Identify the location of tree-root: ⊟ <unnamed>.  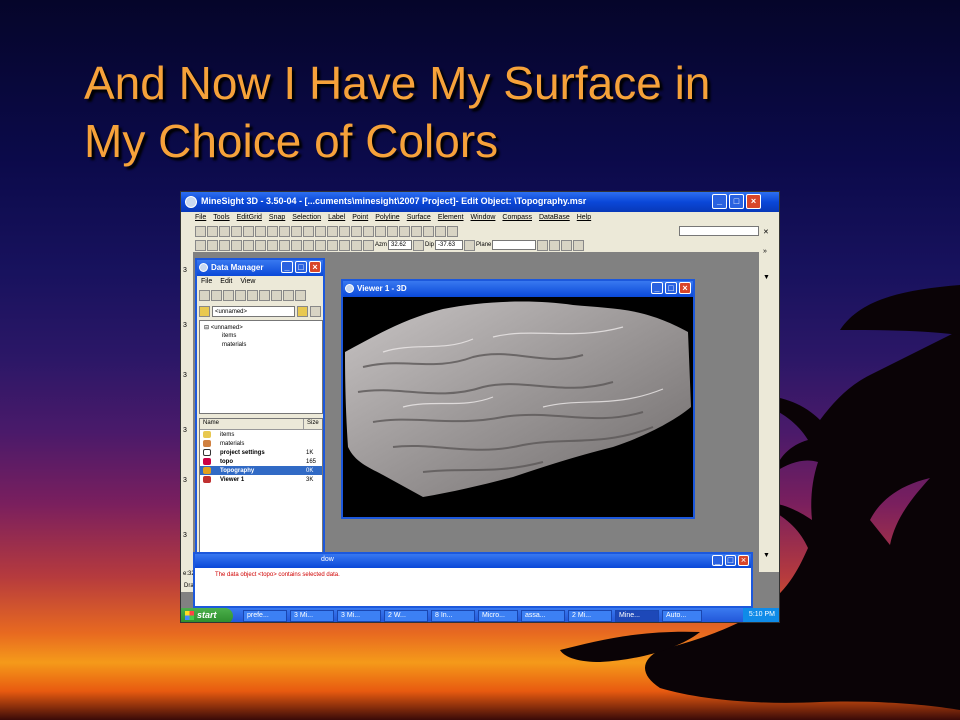
(223, 327).